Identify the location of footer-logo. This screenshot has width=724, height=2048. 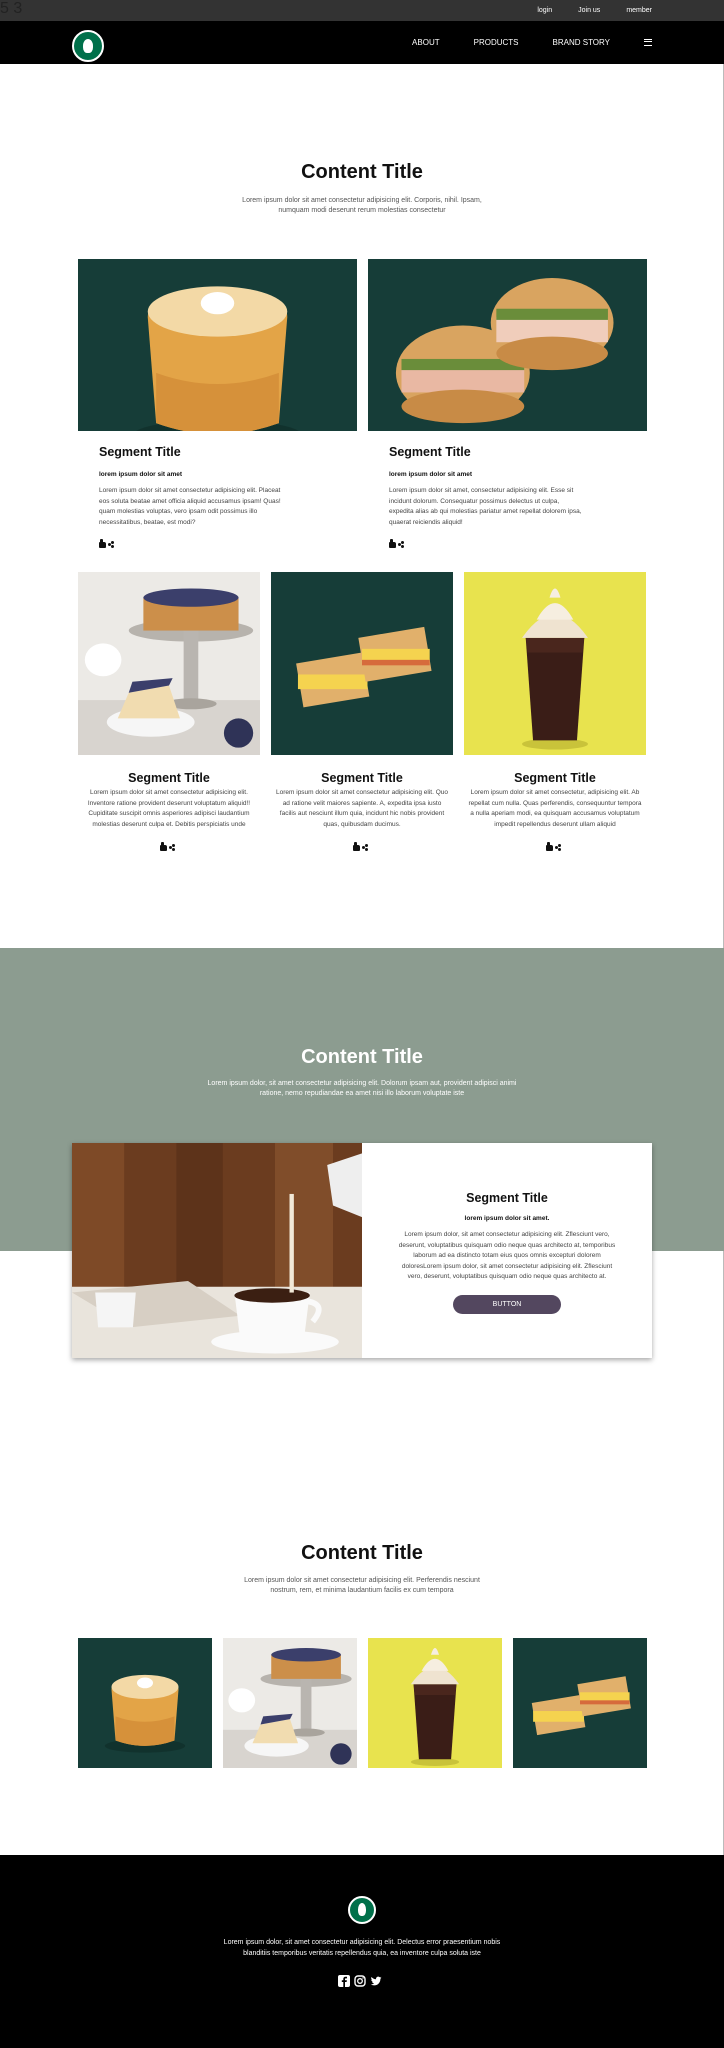
(362, 1910).